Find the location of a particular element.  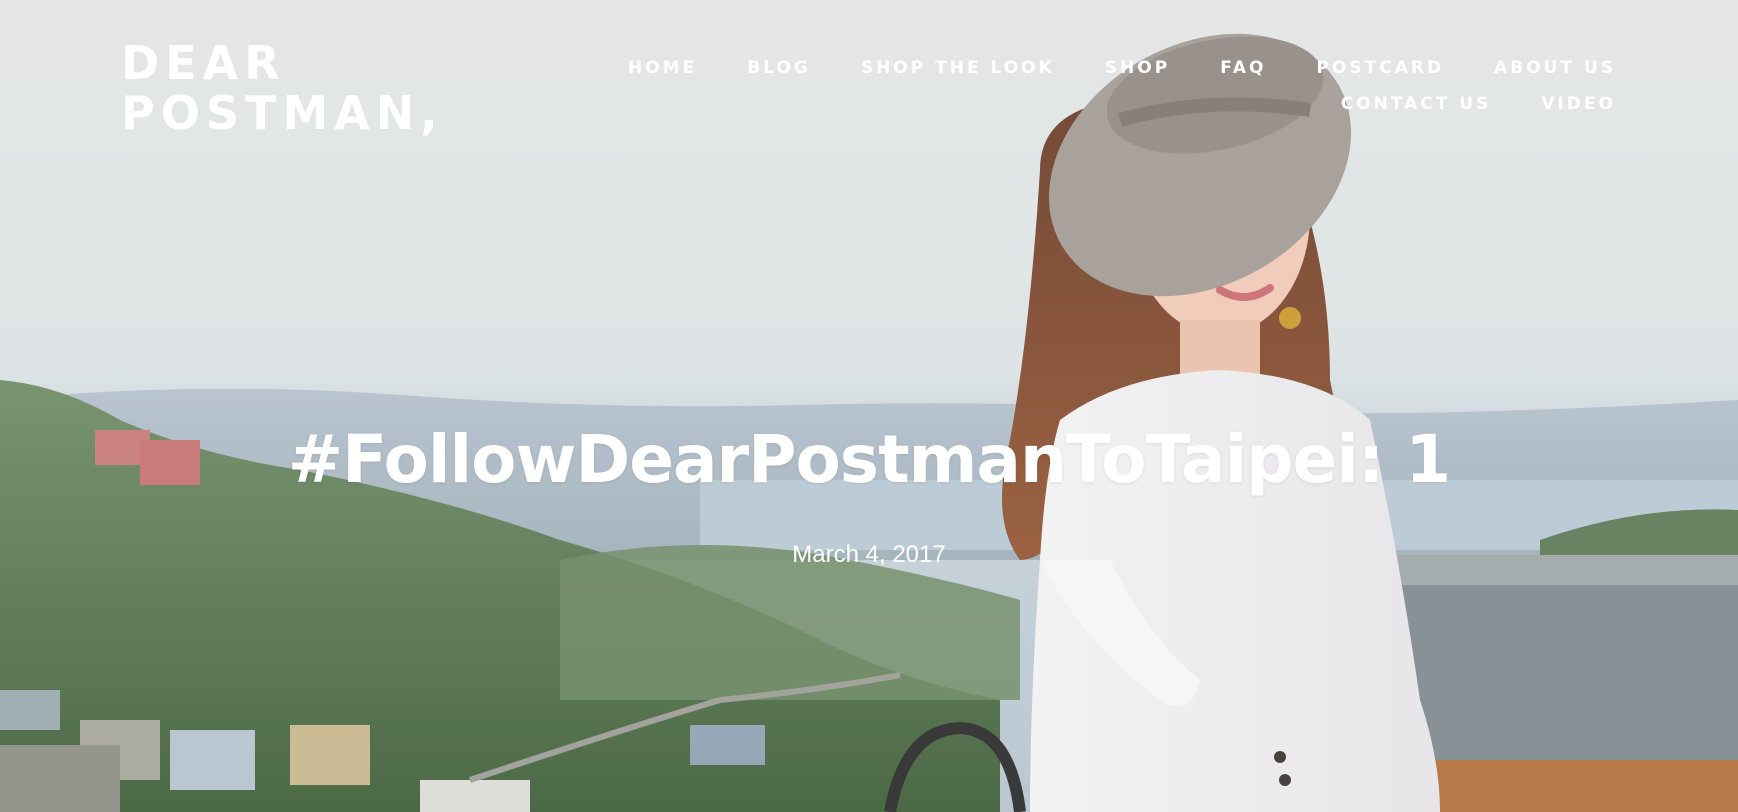

nav-faq: FAQ is located at coordinates (1243, 68).